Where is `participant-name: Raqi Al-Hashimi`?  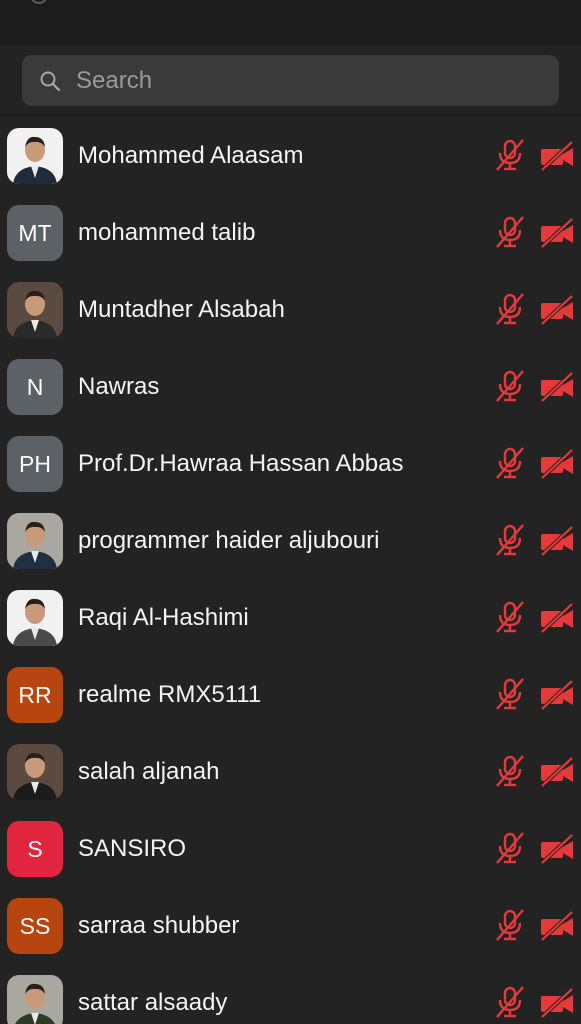 participant-name: Raqi Al-Hashimi is located at coordinates (163, 617).